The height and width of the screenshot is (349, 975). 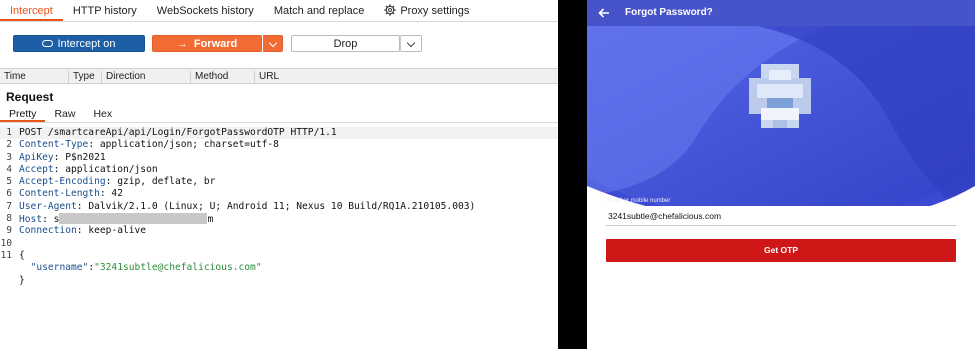 What do you see at coordinates (30, 97) in the screenshot?
I see `request-title: Request` at bounding box center [30, 97].